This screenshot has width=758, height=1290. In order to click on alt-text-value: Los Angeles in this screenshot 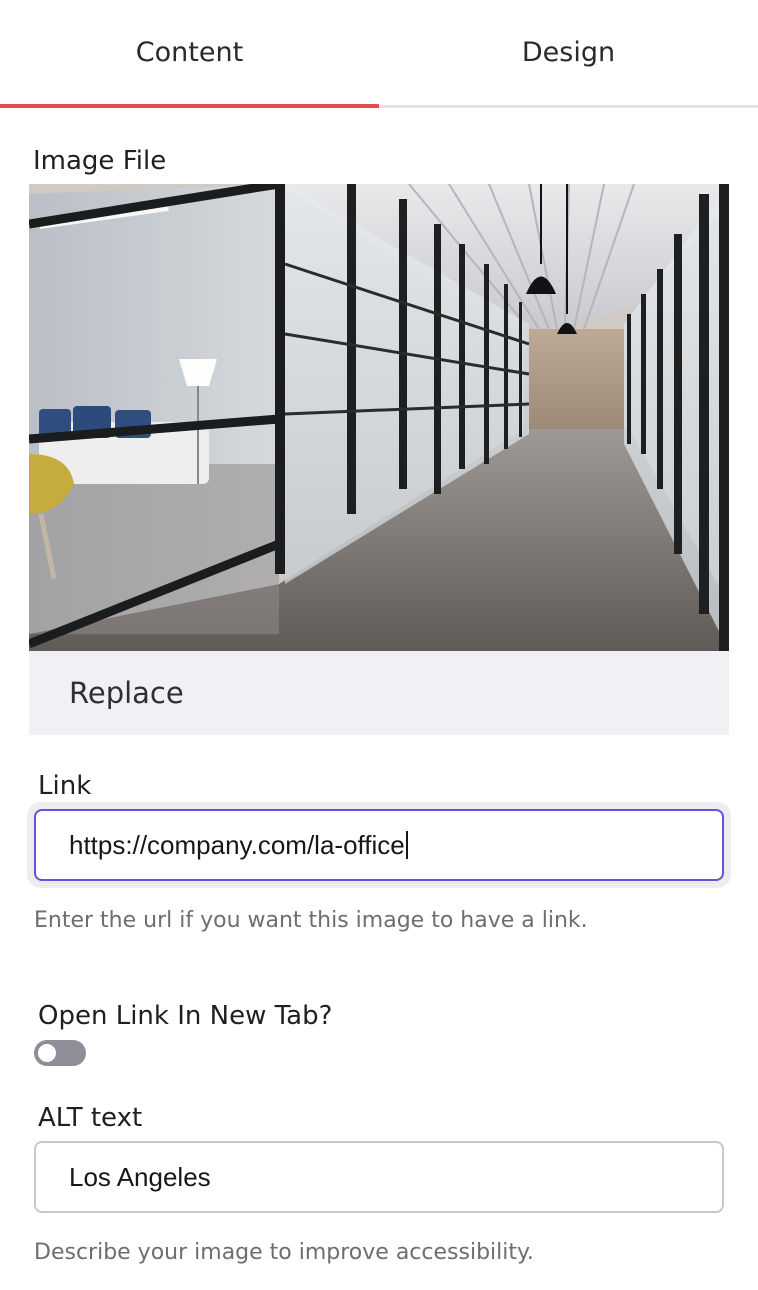, I will do `click(140, 1176)`.